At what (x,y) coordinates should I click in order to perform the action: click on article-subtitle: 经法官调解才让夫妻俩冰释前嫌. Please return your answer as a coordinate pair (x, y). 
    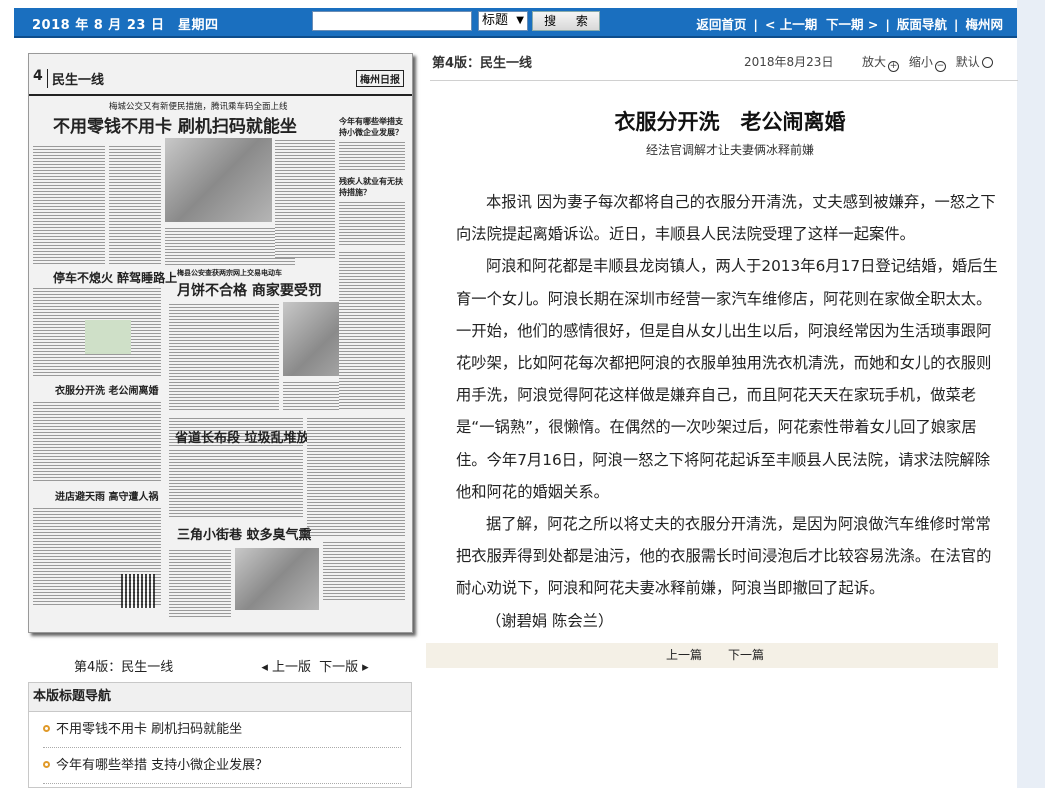
    Looking at the image, I should click on (729, 150).